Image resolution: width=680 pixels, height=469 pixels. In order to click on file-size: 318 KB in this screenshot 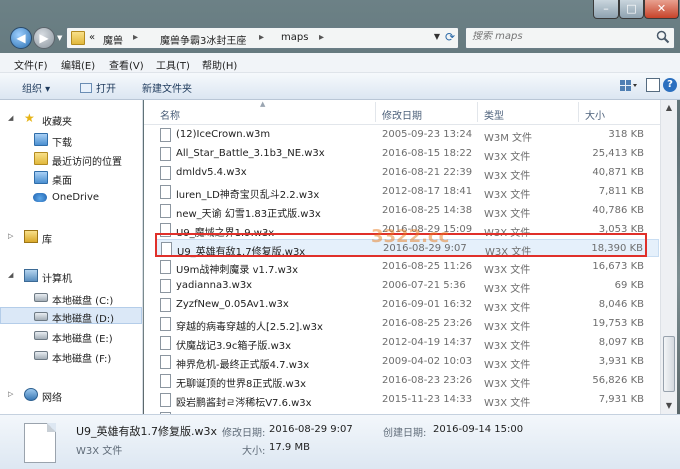, I will do `click(626, 134)`.